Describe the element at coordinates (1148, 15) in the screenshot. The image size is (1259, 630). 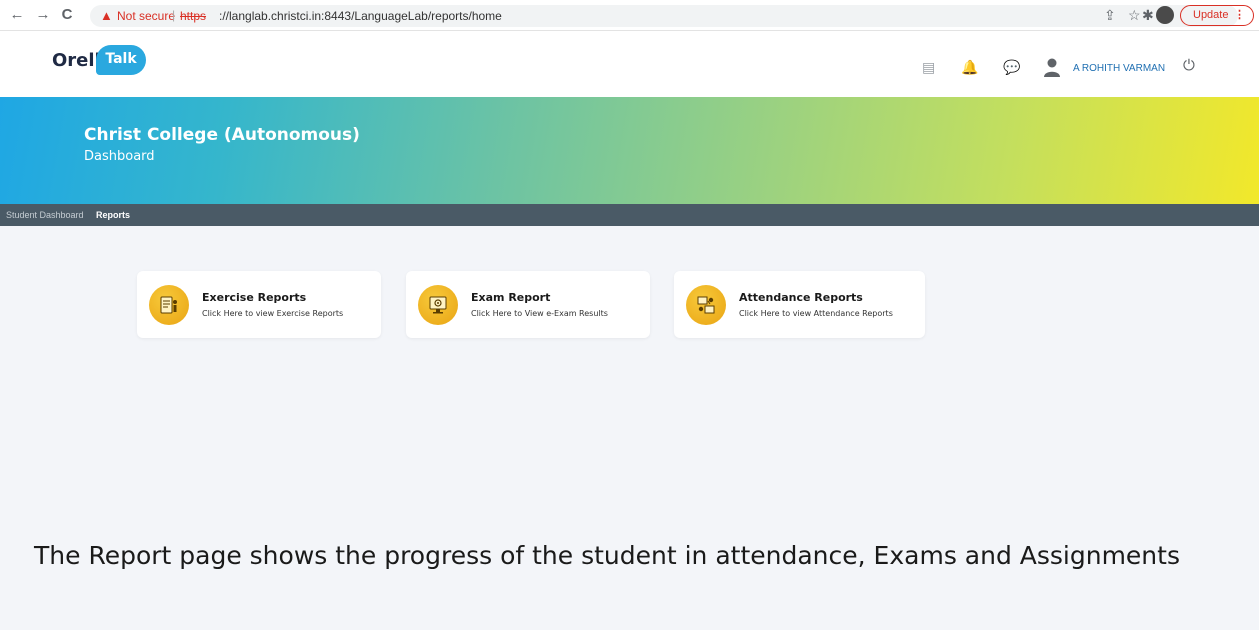
I see `extensions-puzzle-icon: ✱` at that location.